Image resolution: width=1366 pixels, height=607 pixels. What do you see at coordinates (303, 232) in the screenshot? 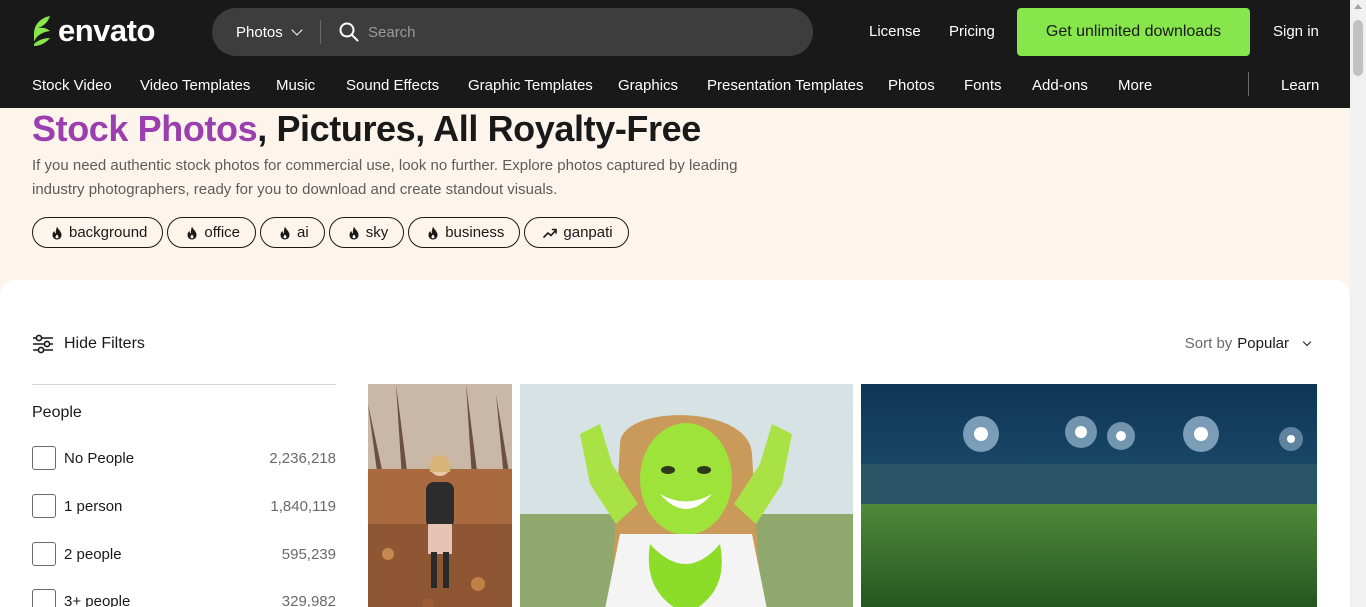
I see `chip-label: ai` at bounding box center [303, 232].